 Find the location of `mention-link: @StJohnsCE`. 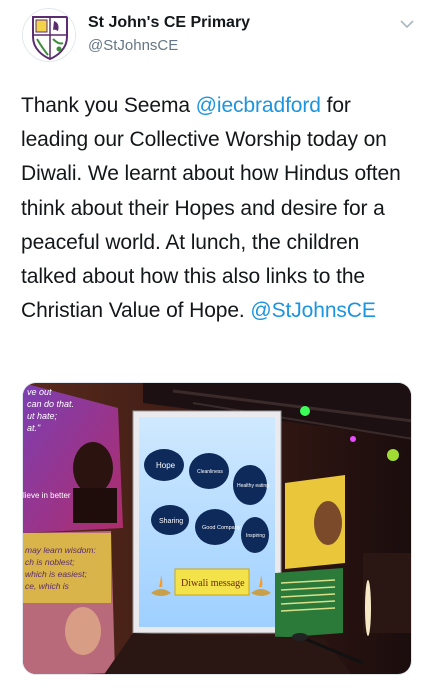

mention-link: @StJohnsCE is located at coordinates (312, 310).